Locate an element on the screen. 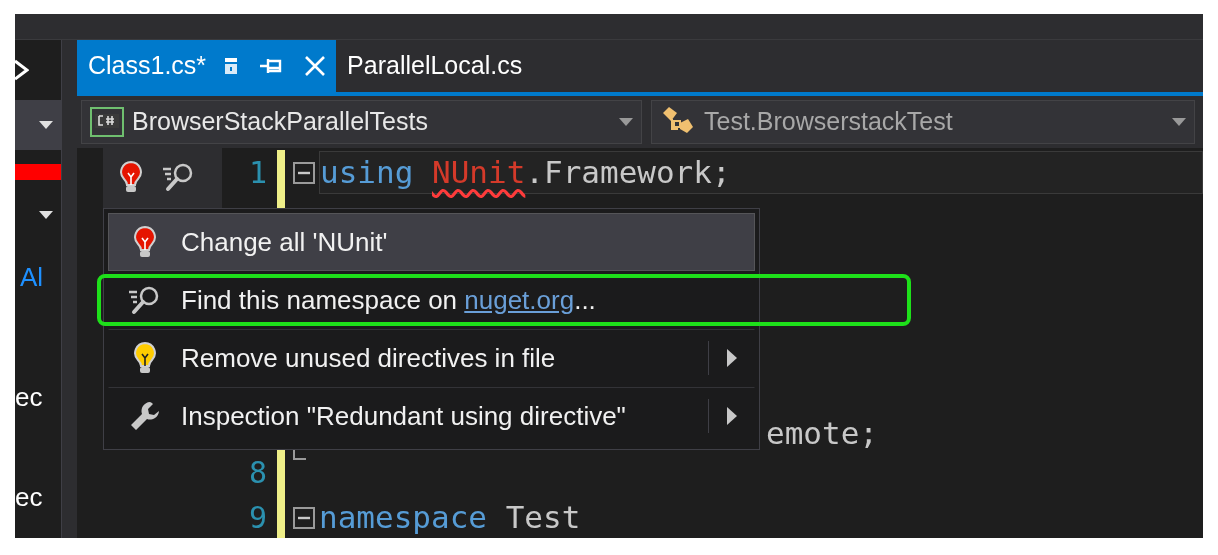 The width and height of the screenshot is (1218, 555). navigation-dropdown: Test.BrowserstackTest is located at coordinates (923, 122).